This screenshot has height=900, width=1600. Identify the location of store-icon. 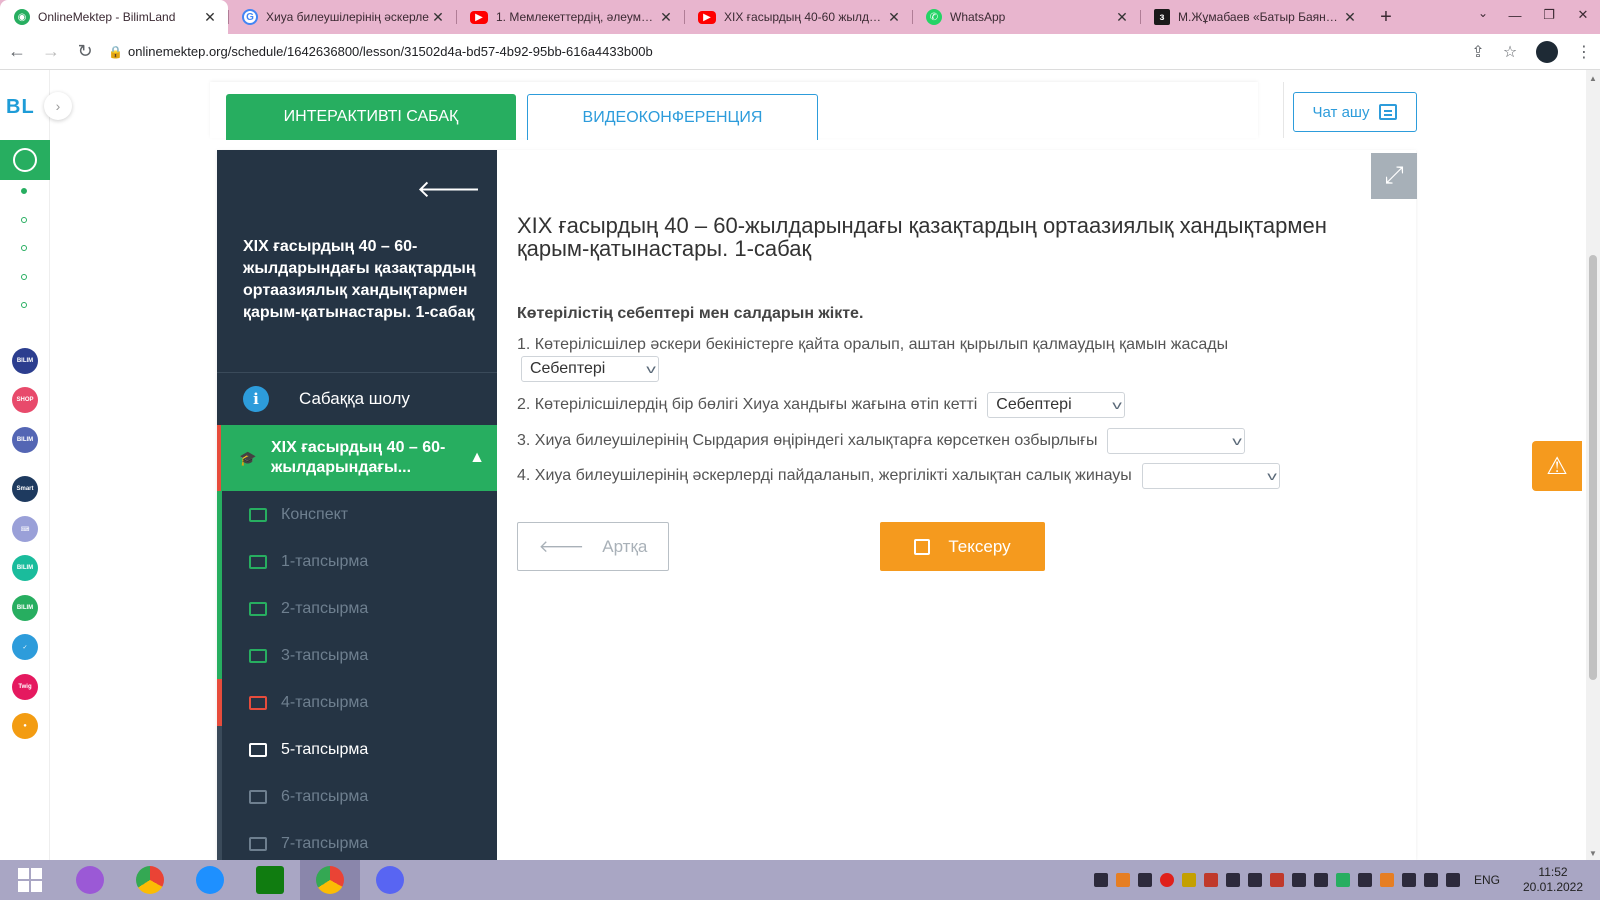
(270, 880).